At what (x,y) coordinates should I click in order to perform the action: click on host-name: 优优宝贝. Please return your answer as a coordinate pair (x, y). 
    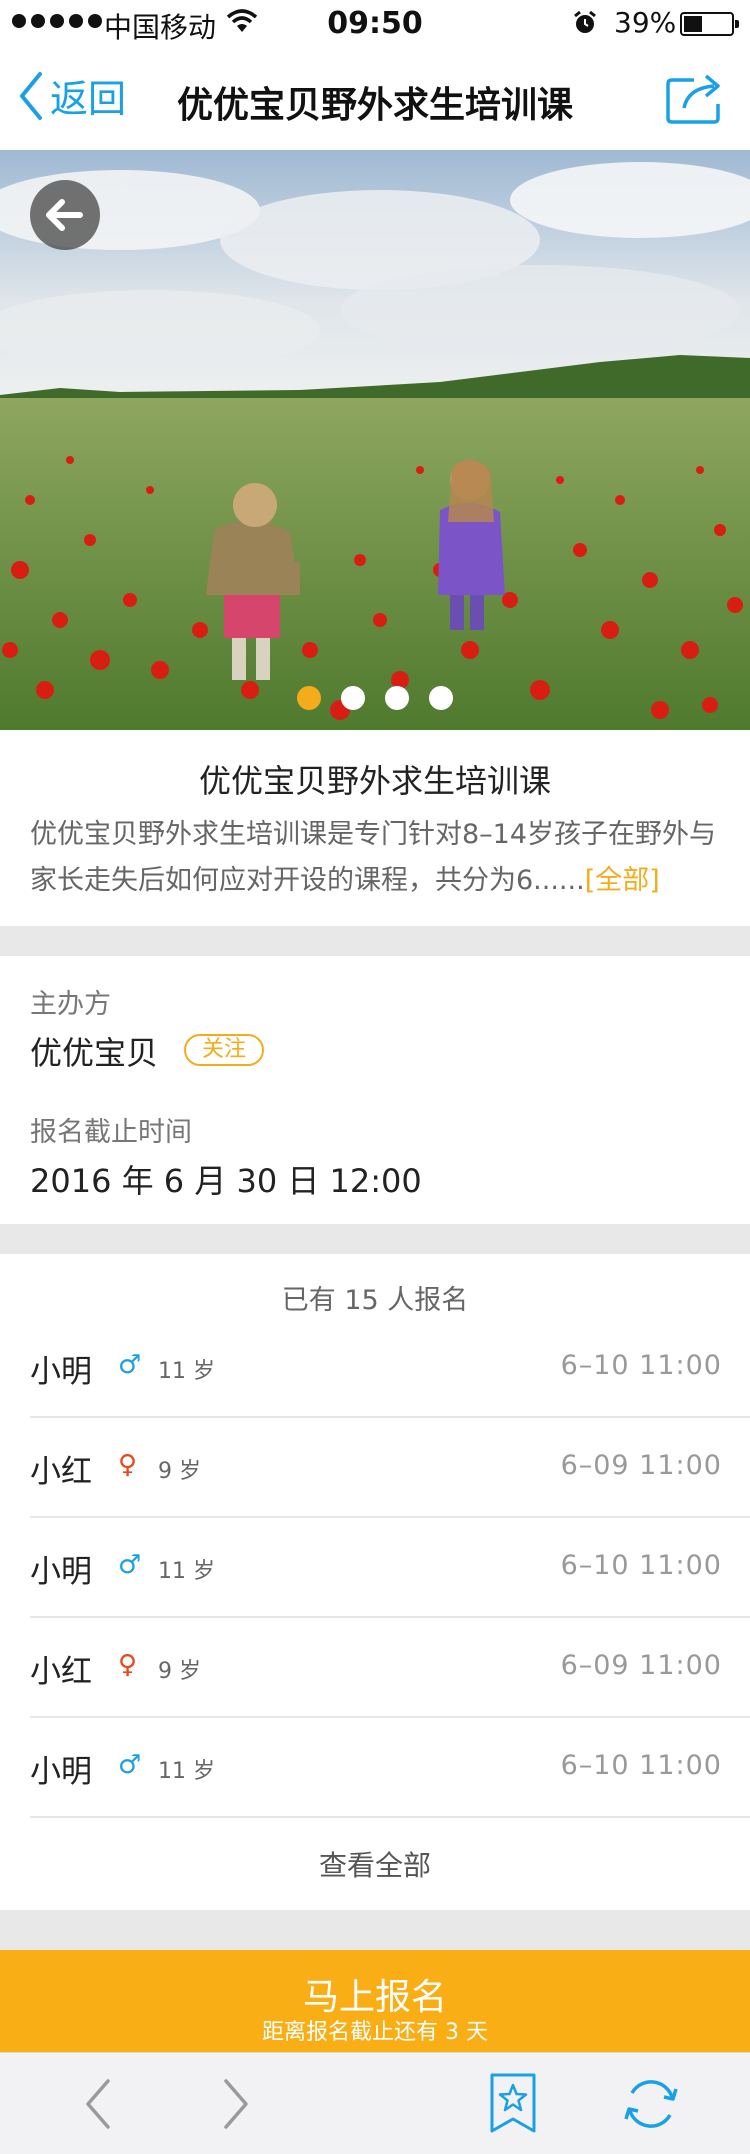
    Looking at the image, I should click on (94, 1053).